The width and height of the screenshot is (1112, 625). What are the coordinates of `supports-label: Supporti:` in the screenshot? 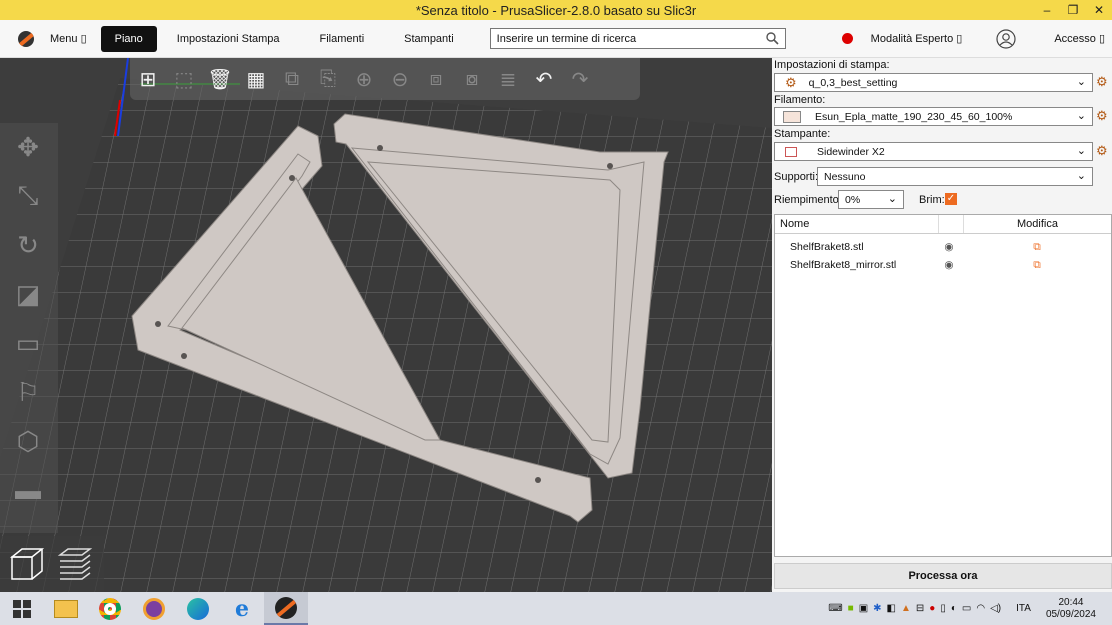 It's located at (796, 177).